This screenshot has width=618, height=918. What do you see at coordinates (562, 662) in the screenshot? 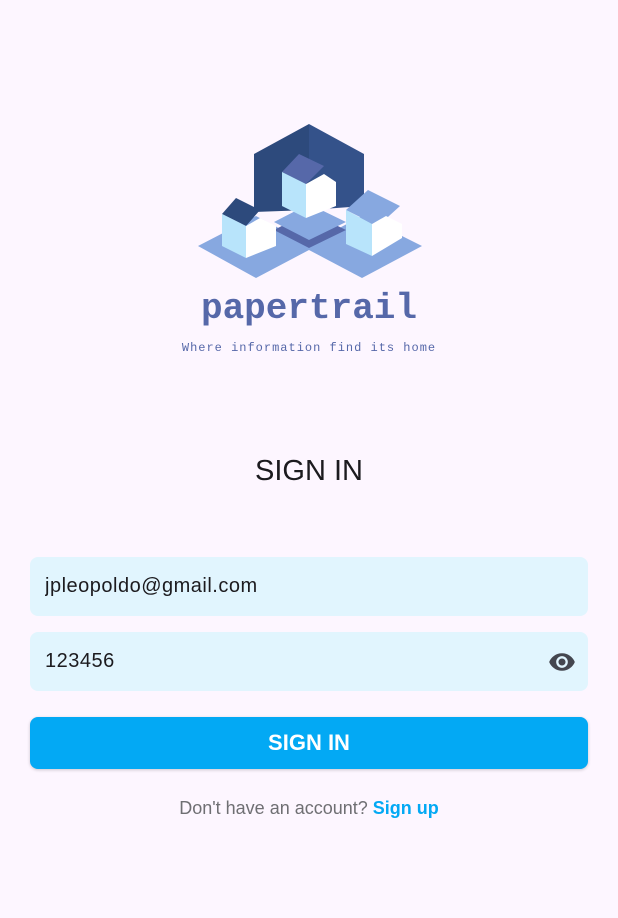
I see `eye-icon` at bounding box center [562, 662].